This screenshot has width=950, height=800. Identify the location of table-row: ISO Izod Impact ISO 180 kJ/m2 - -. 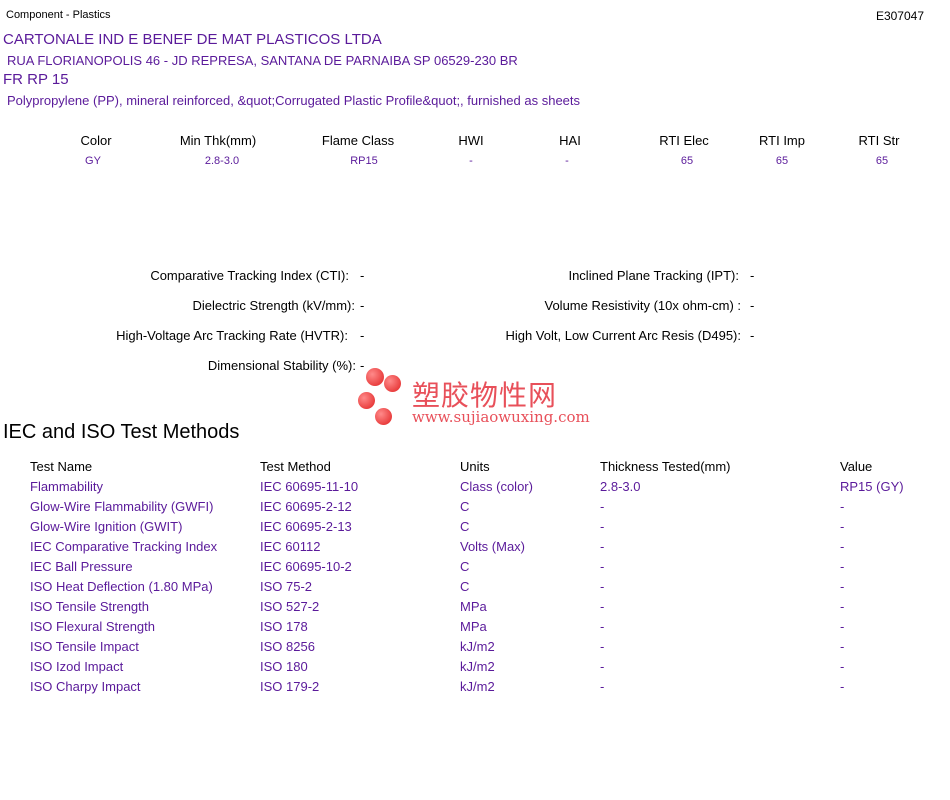
(480, 666).